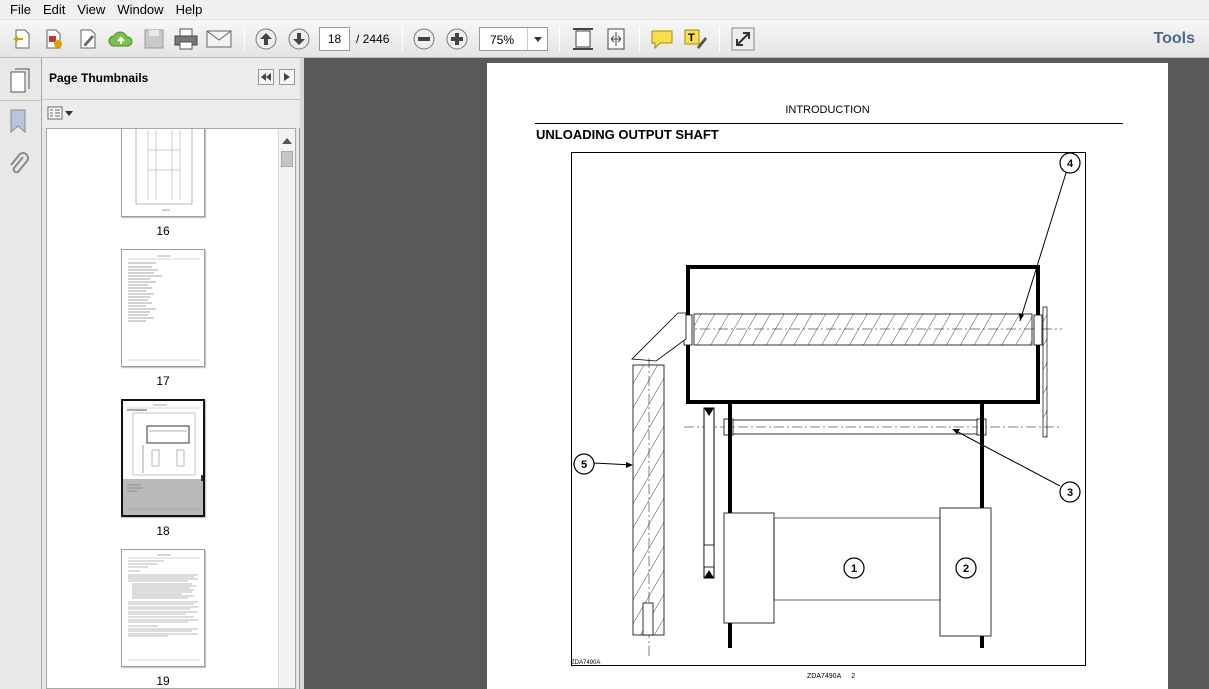  What do you see at coordinates (457, 39) in the screenshot?
I see `zoom-in-icon` at bounding box center [457, 39].